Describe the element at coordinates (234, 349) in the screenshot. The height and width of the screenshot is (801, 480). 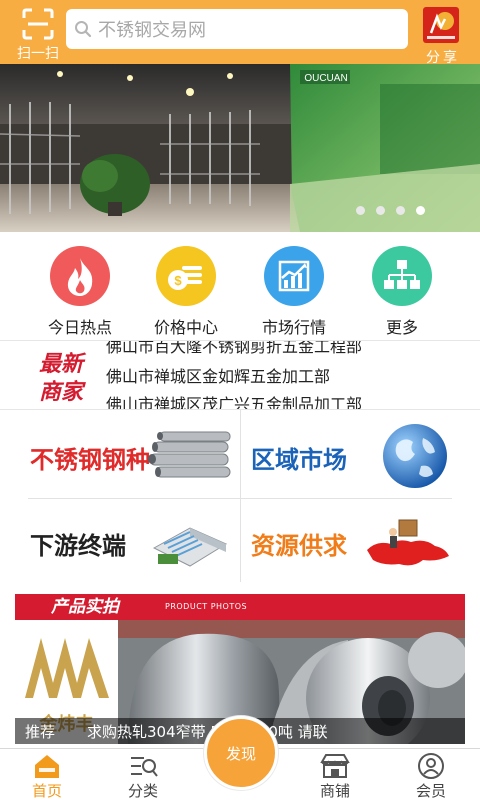
I see `merchant-item: 佛山市百大隆不锈钢剪折五金工程部` at that location.